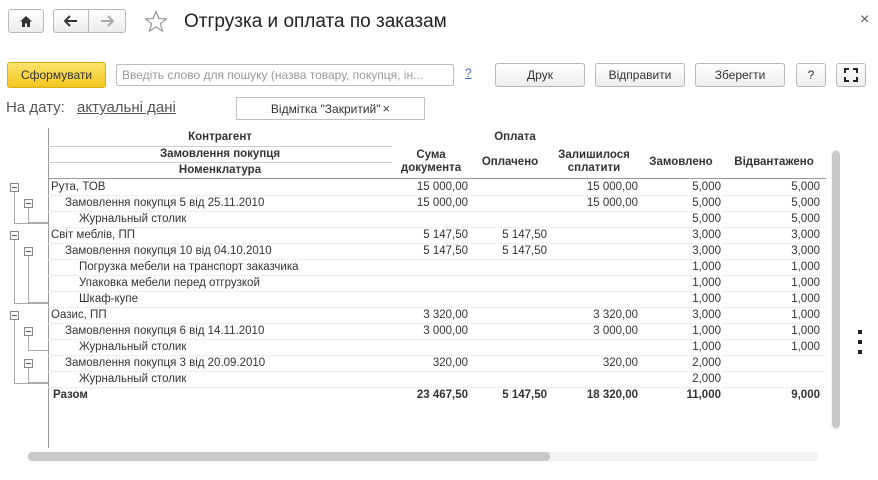 The height and width of the screenshot is (480, 878). Describe the element at coordinates (468, 73) in the screenshot. I see `search-help-link: ?` at that location.